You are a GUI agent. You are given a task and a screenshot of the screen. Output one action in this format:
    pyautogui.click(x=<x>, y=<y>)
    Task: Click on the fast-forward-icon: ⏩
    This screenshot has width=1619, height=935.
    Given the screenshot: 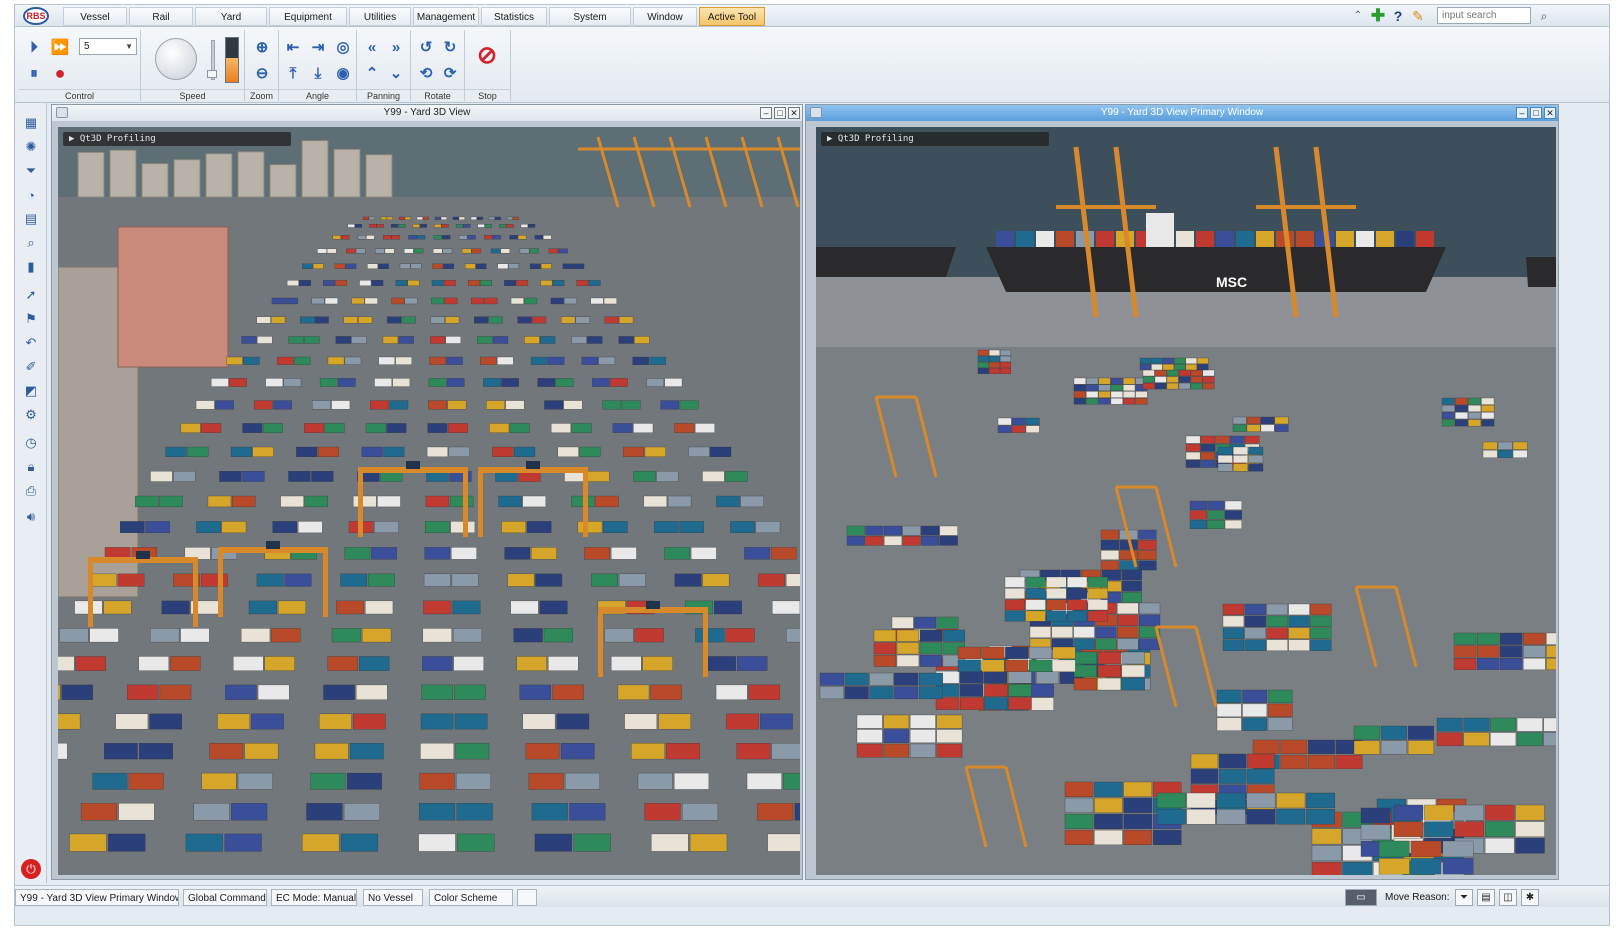 What is the action you would take?
    pyautogui.click(x=60, y=47)
    